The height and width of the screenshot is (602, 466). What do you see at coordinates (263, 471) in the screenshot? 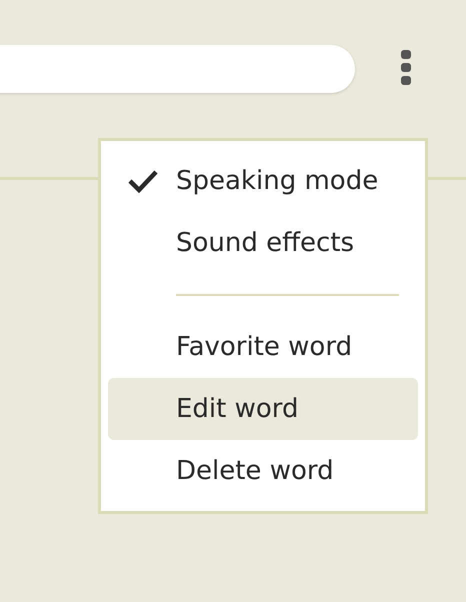
I see `menu-item: Delete word` at bounding box center [263, 471].